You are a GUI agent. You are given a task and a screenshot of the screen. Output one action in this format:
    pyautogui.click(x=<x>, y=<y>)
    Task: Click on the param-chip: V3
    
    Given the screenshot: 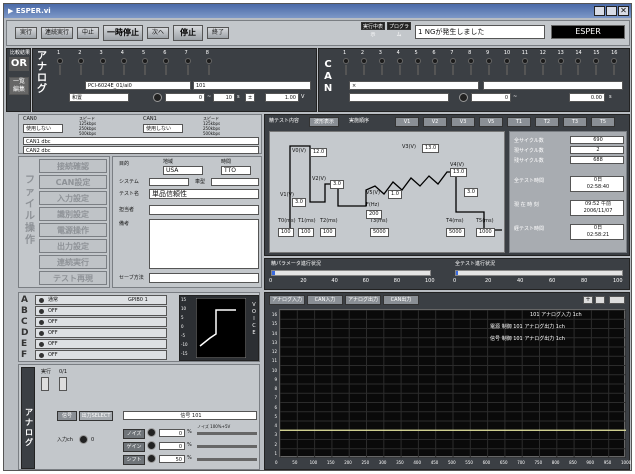 What is the action you would take?
    pyautogui.click(x=463, y=122)
    